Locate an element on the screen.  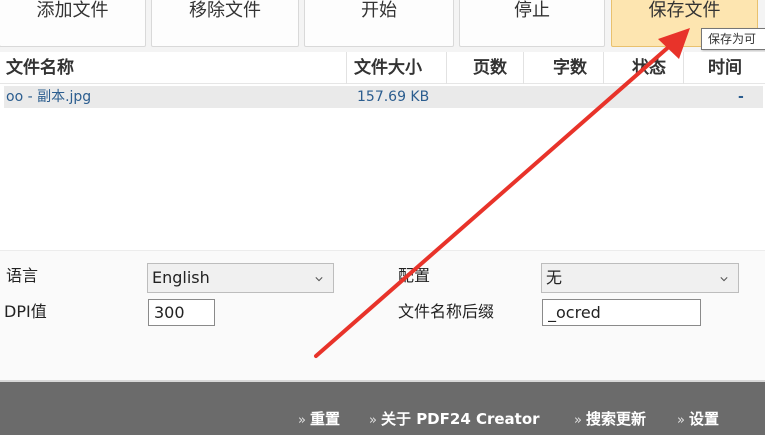
dpi-input is located at coordinates (181, 312).